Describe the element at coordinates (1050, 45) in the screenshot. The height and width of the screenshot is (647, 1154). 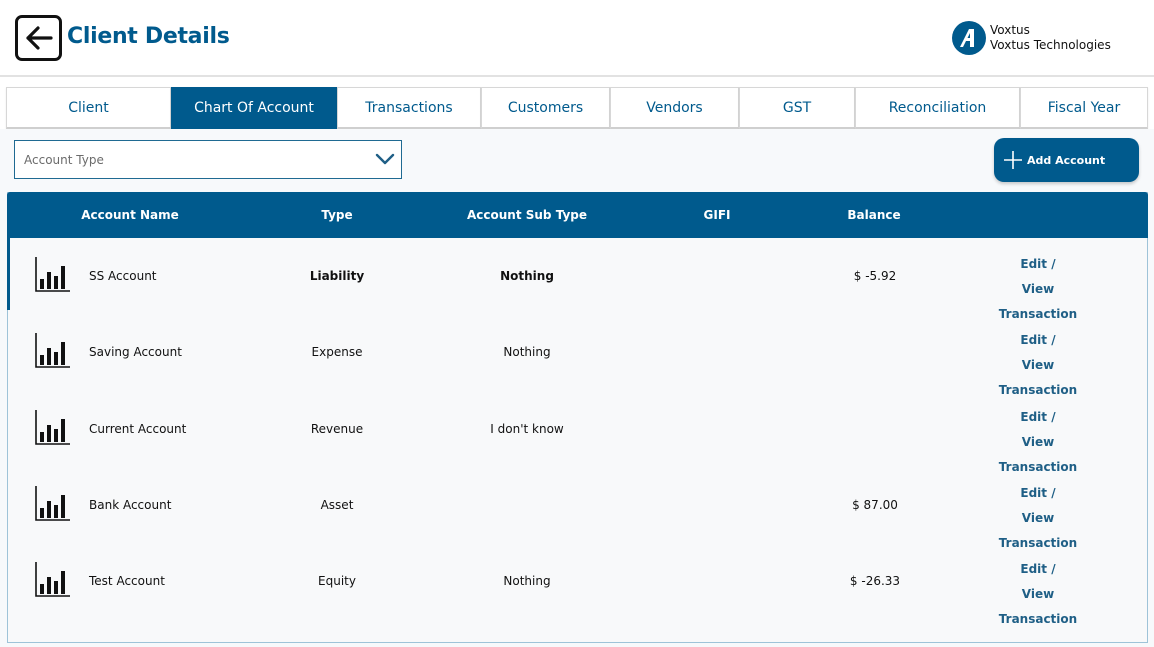
I see `brand-subtitle: Voxtus Technologies` at that location.